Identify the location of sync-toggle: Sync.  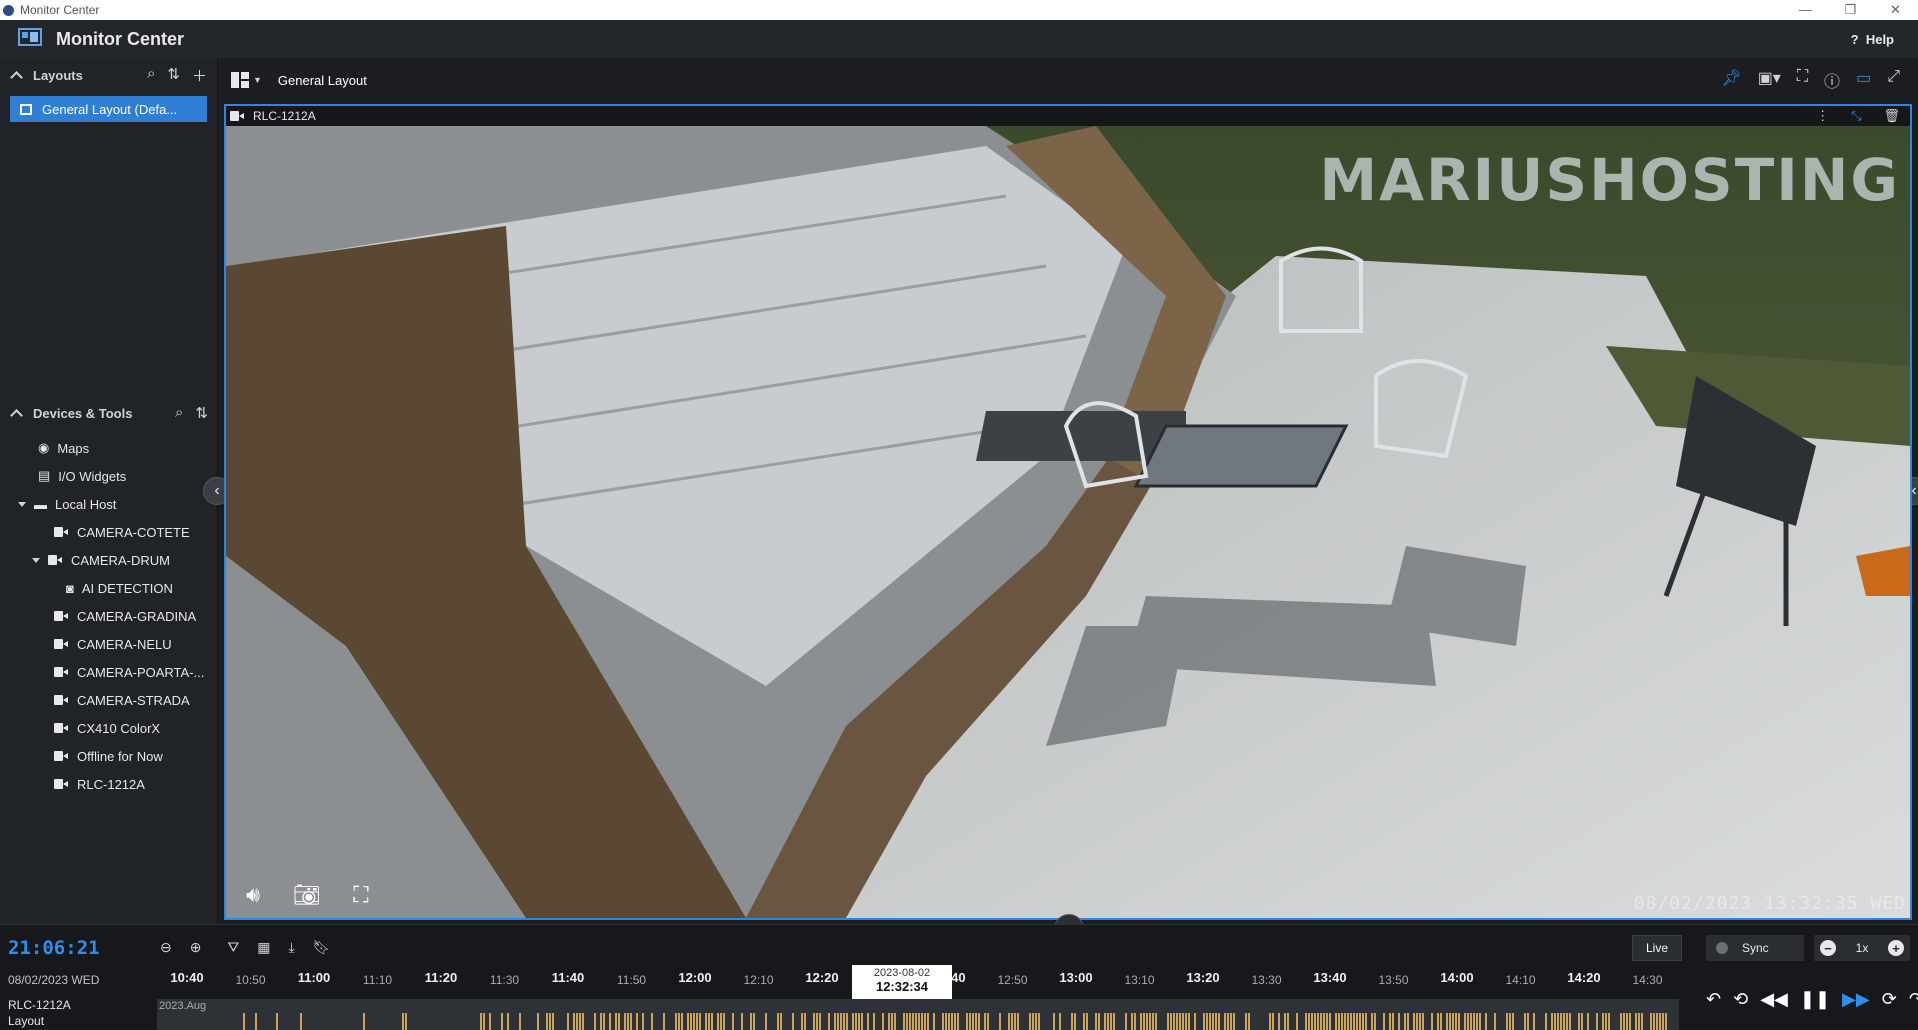
(1755, 948).